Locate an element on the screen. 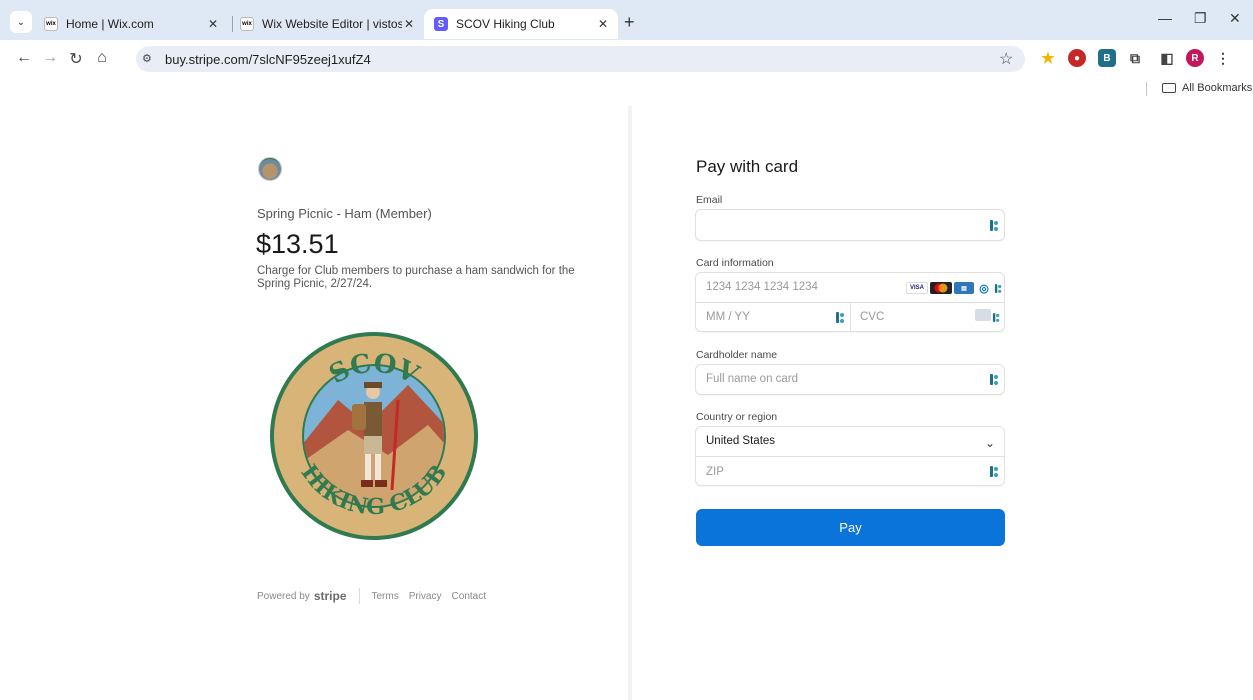  bookmarks-separator is located at coordinates (1146, 89).